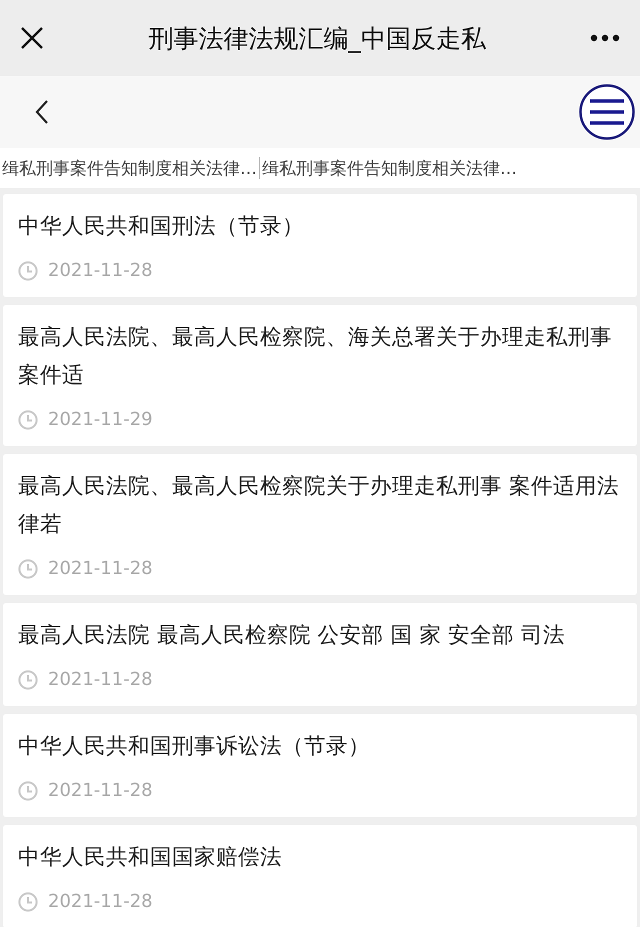  What do you see at coordinates (320, 765) in the screenshot?
I see `article-card: 中华人民共和国刑事诉讼法（节录） 2021-11-28` at bounding box center [320, 765].